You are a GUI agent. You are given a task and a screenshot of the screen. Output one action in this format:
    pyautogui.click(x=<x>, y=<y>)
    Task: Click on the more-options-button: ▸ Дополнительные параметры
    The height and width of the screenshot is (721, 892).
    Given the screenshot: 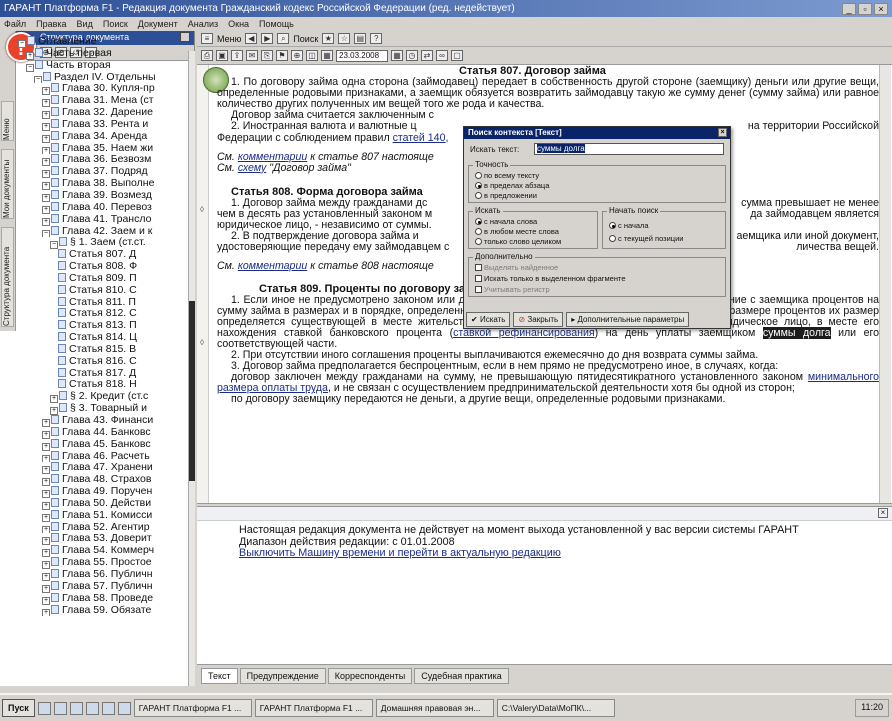 What is the action you would take?
    pyautogui.click(x=628, y=319)
    